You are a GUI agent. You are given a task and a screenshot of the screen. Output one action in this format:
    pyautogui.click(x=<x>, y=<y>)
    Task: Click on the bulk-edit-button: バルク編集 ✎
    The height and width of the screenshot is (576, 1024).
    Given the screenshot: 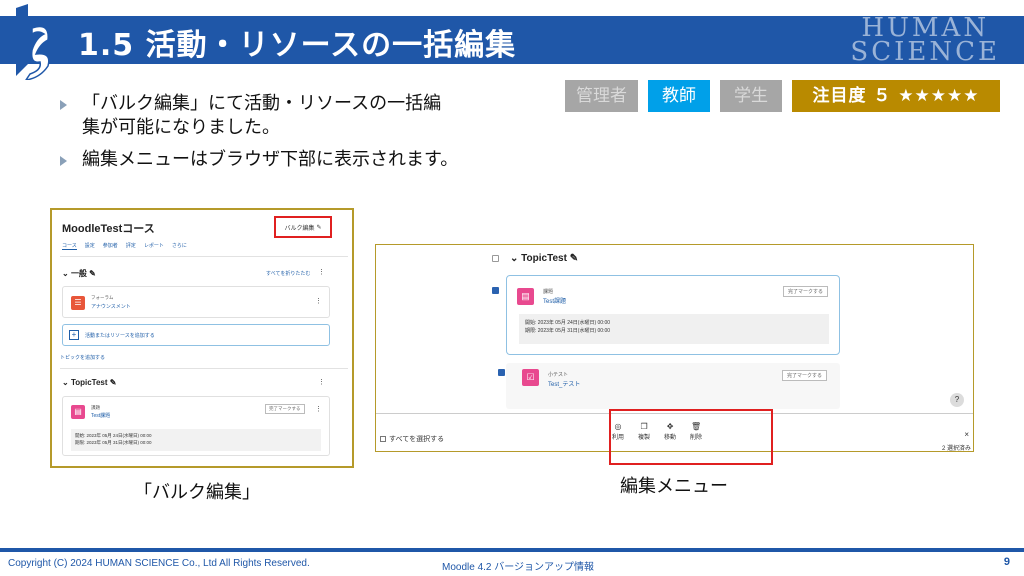 What is the action you would take?
    pyautogui.click(x=303, y=227)
    